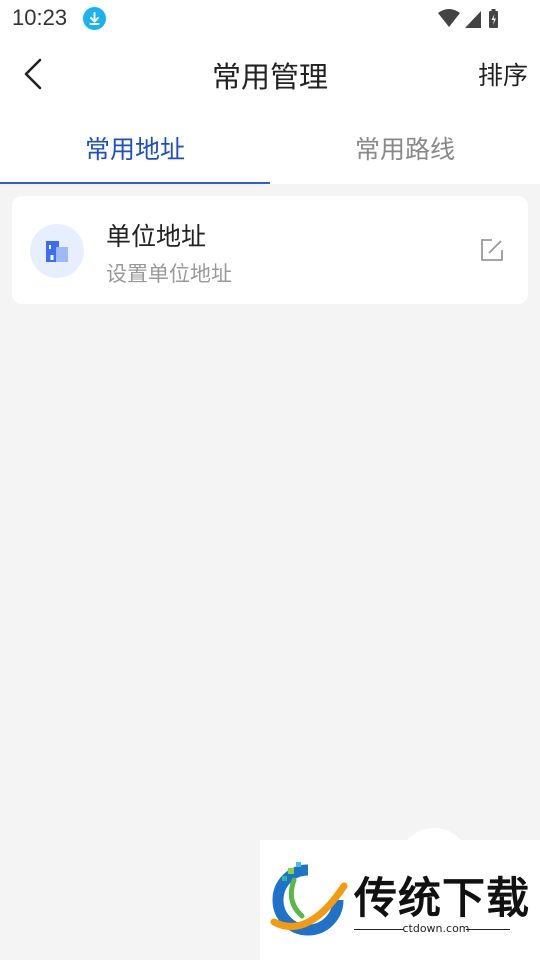 The image size is (540, 960). I want to click on tab-bar: 常用地址 常用路线, so click(270, 147).